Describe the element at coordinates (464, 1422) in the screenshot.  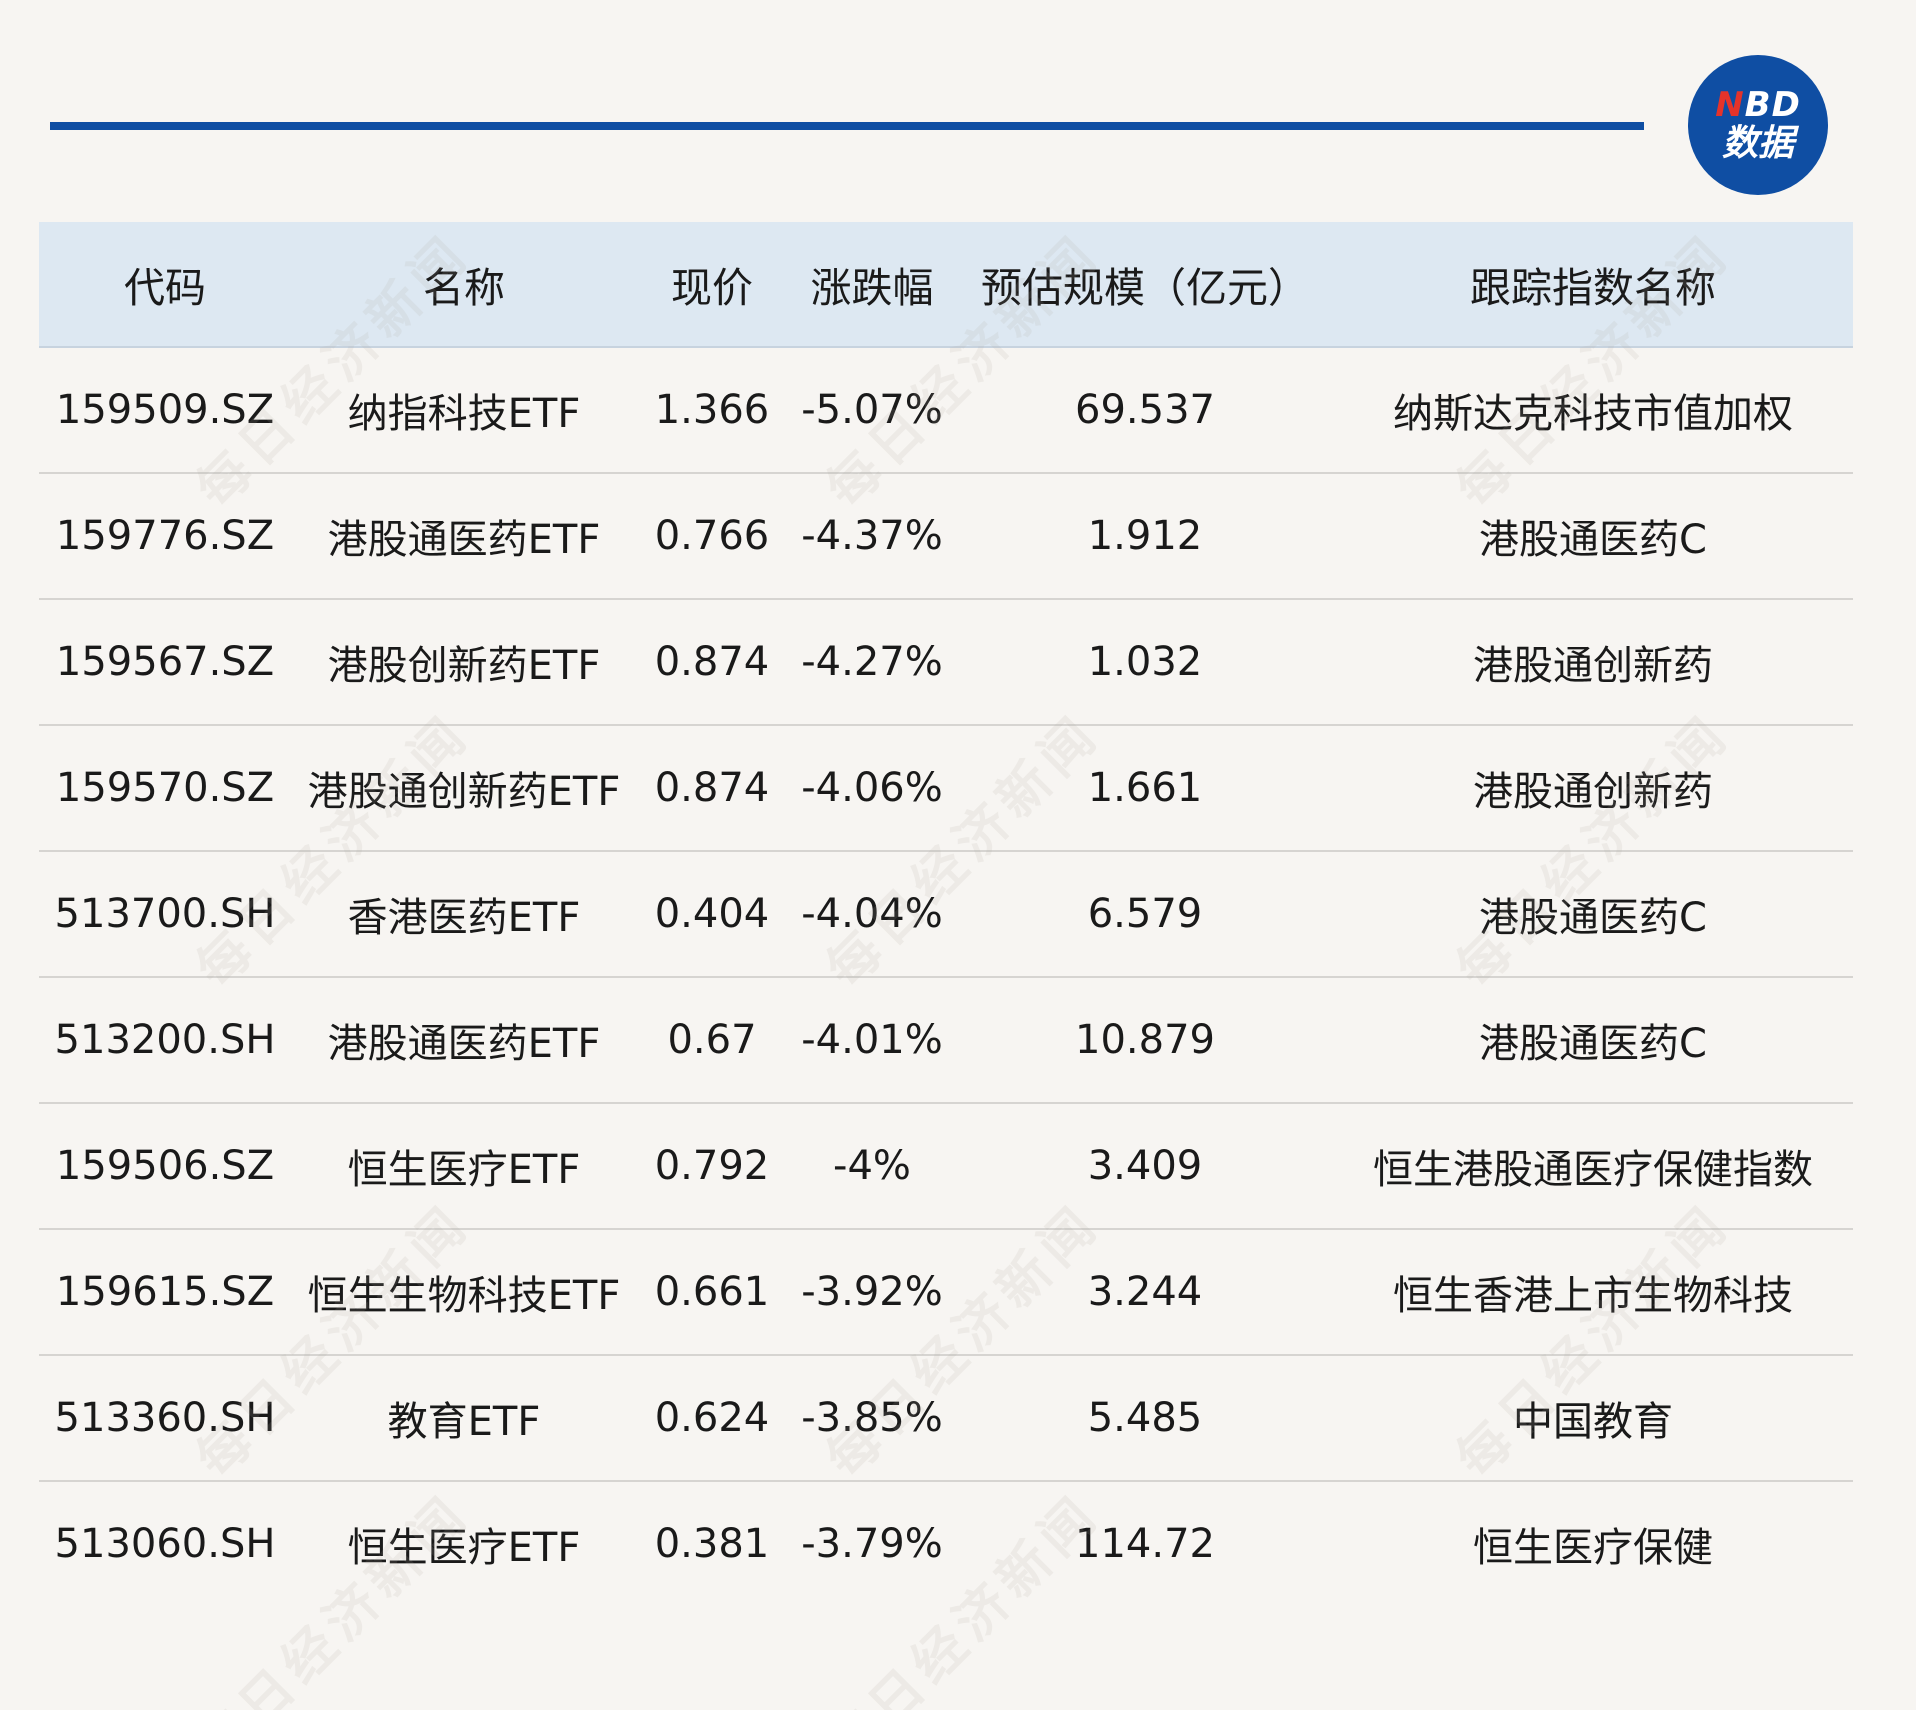
I see `cell-name: 教育ETF` at that location.